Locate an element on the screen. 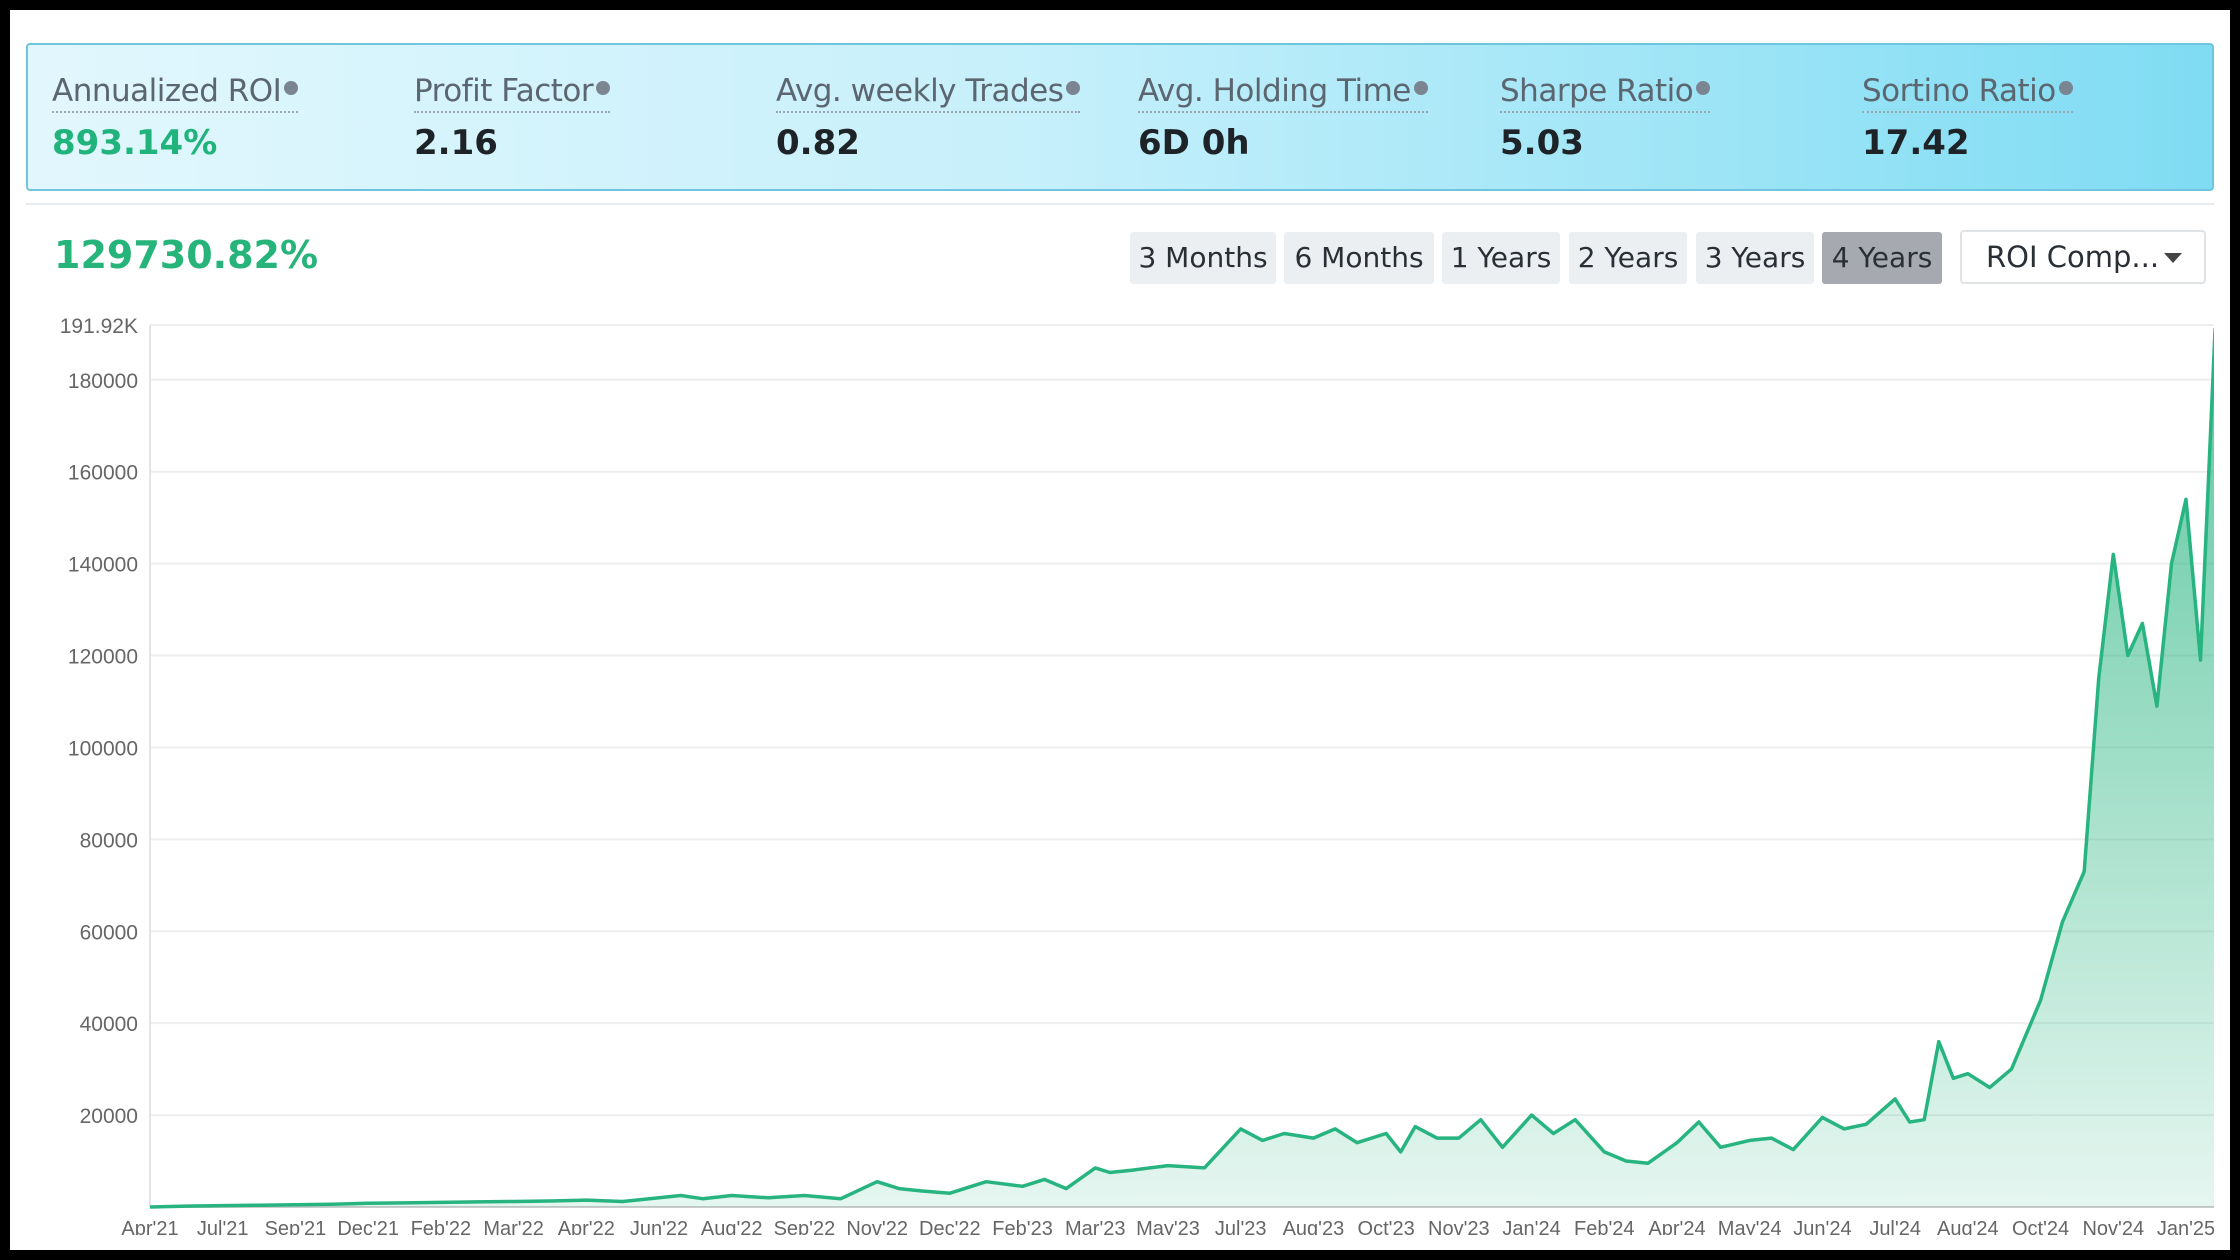  y-tick-label: 20000 is located at coordinates (109, 1116).